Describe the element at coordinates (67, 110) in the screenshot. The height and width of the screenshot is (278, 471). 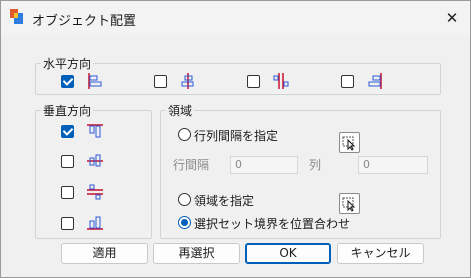
I see `vertical-group-title: 垂直方向` at that location.